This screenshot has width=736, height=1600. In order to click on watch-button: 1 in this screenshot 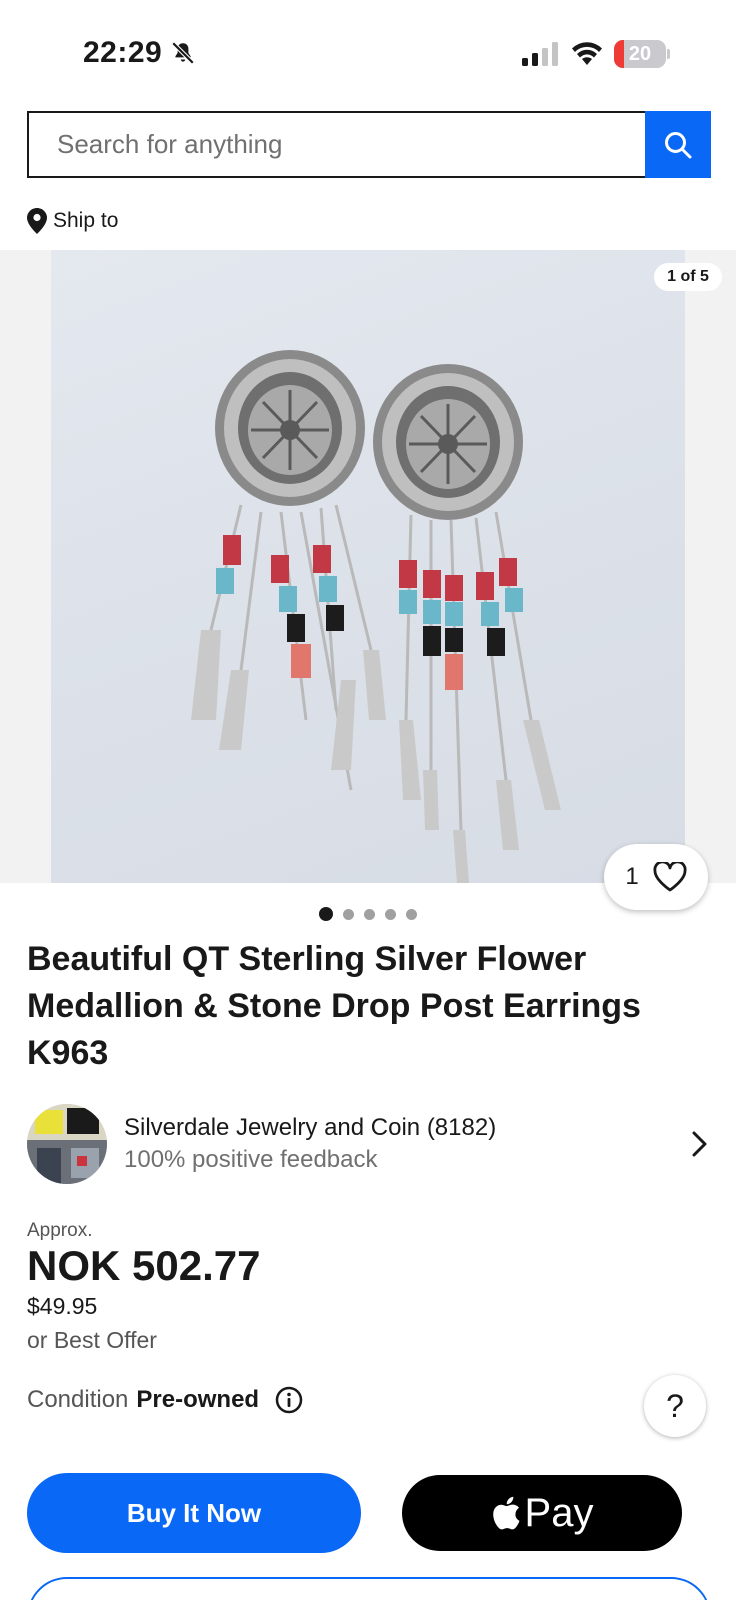, I will do `click(656, 877)`.